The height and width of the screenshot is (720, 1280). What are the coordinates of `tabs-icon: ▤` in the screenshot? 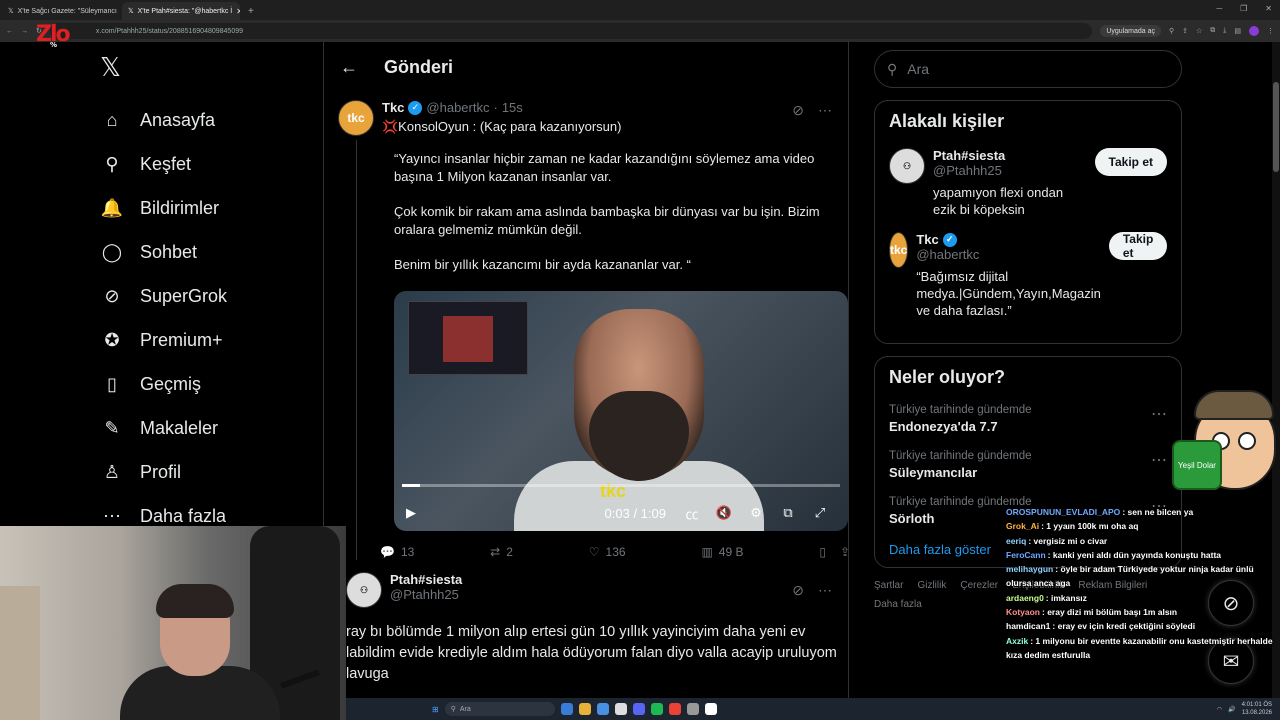 It's located at (1237, 31).